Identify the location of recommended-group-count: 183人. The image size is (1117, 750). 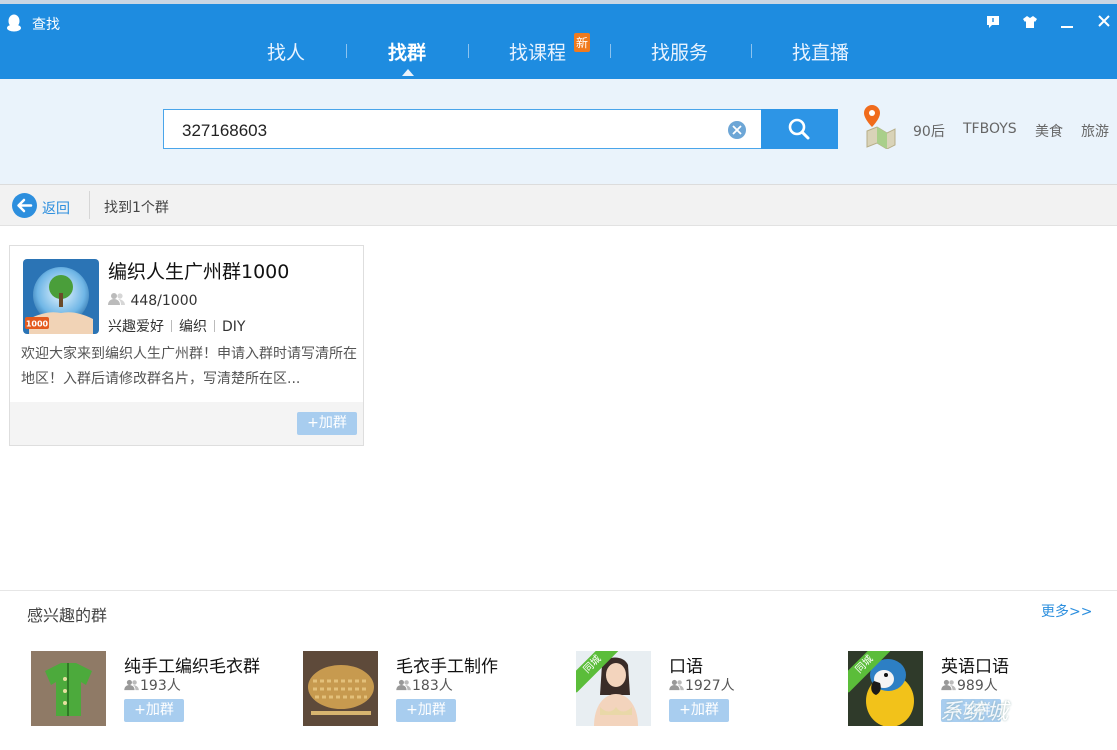
(424, 685).